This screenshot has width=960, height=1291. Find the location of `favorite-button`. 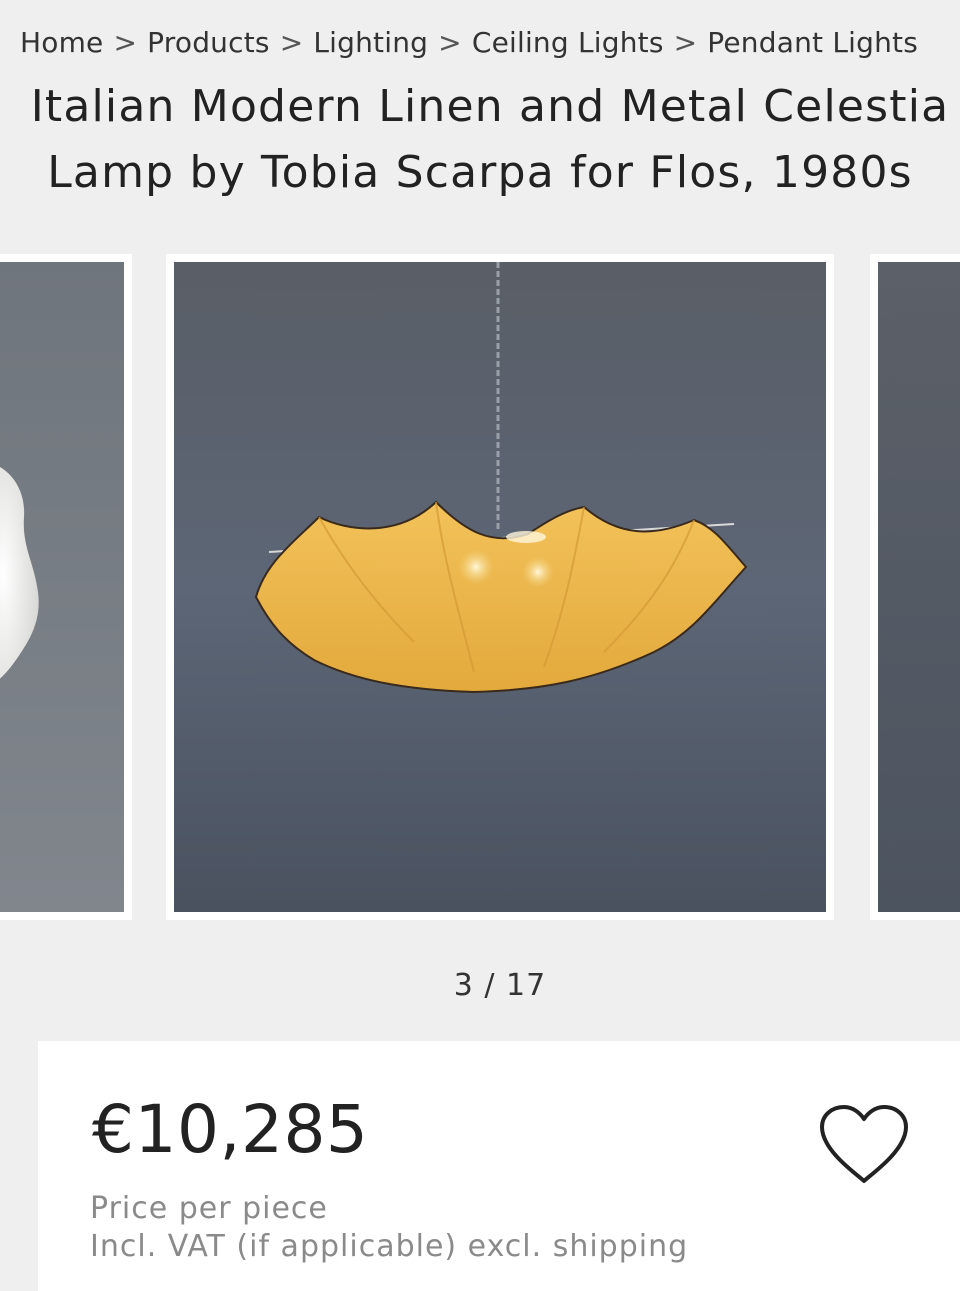

favorite-button is located at coordinates (864, 1146).